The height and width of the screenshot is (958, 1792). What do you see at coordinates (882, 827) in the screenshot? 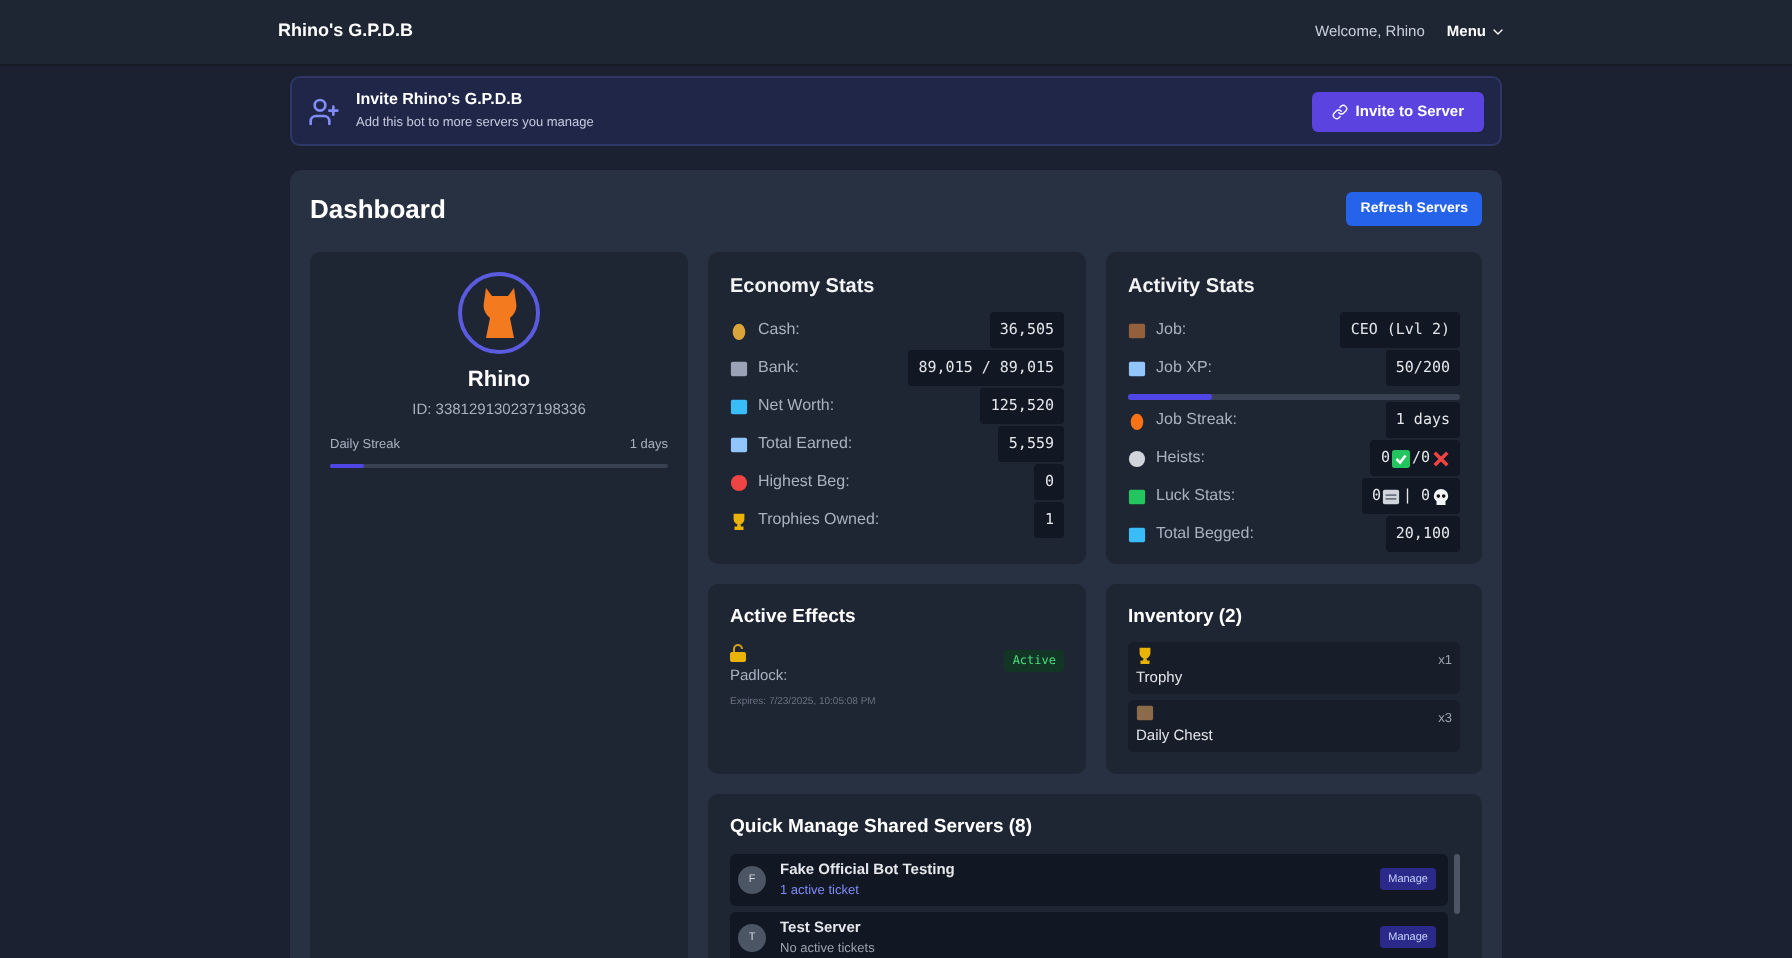
I see `card-title: Quick Manage Shared Servers (8)` at bounding box center [882, 827].